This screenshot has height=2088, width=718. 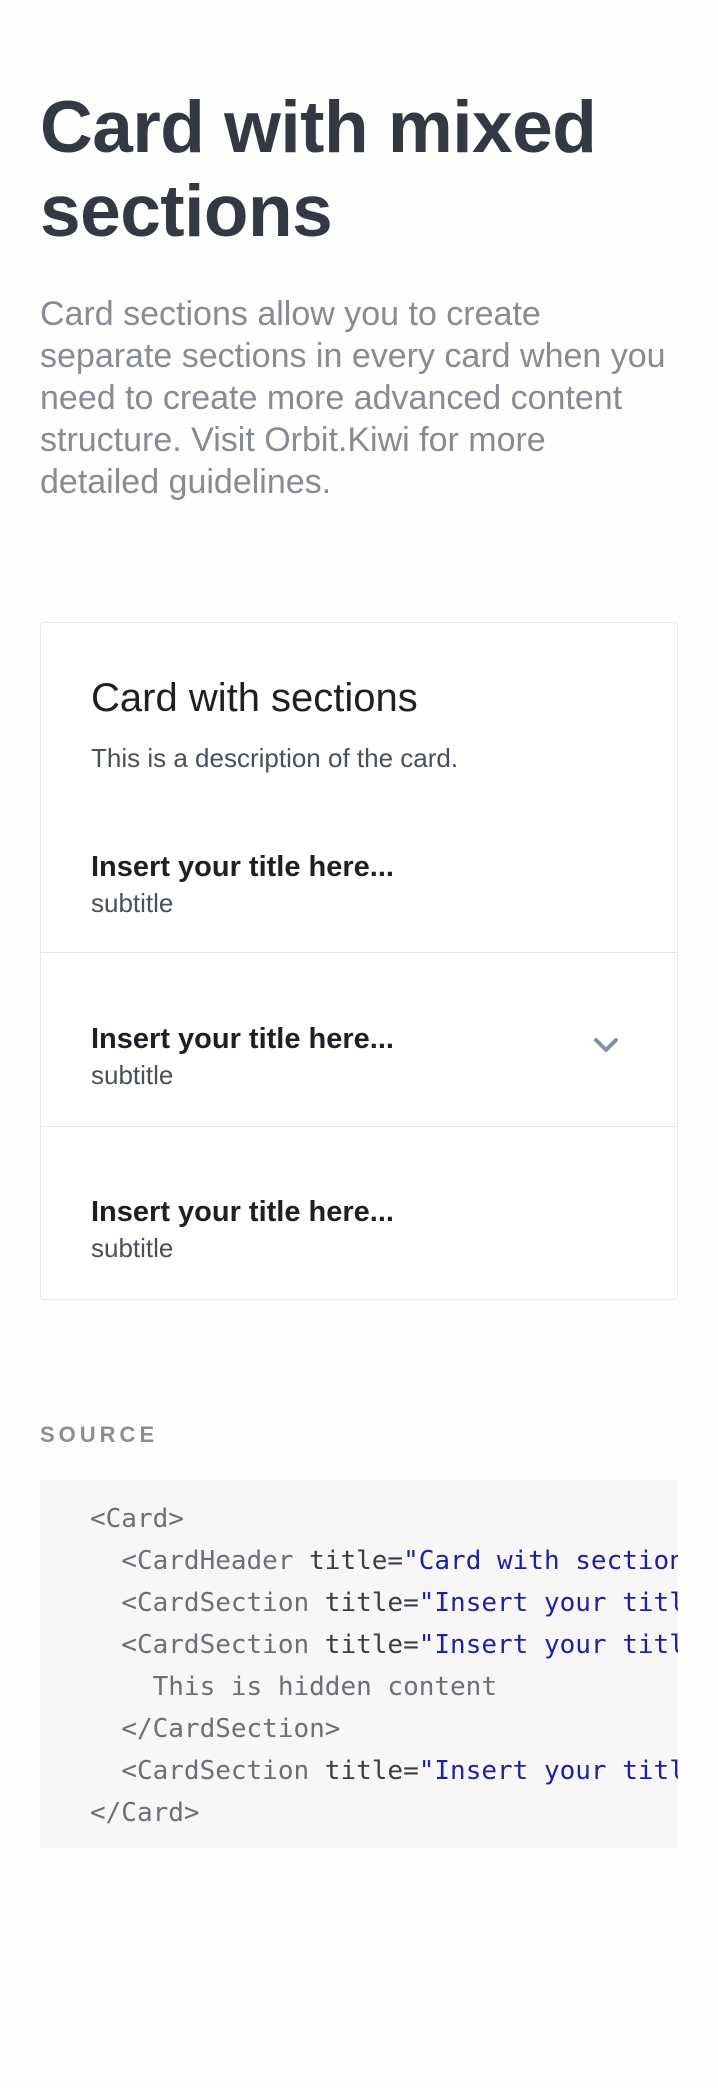 What do you see at coordinates (540, 1561) in the screenshot?
I see `code-token-str: "Card with sections"` at bounding box center [540, 1561].